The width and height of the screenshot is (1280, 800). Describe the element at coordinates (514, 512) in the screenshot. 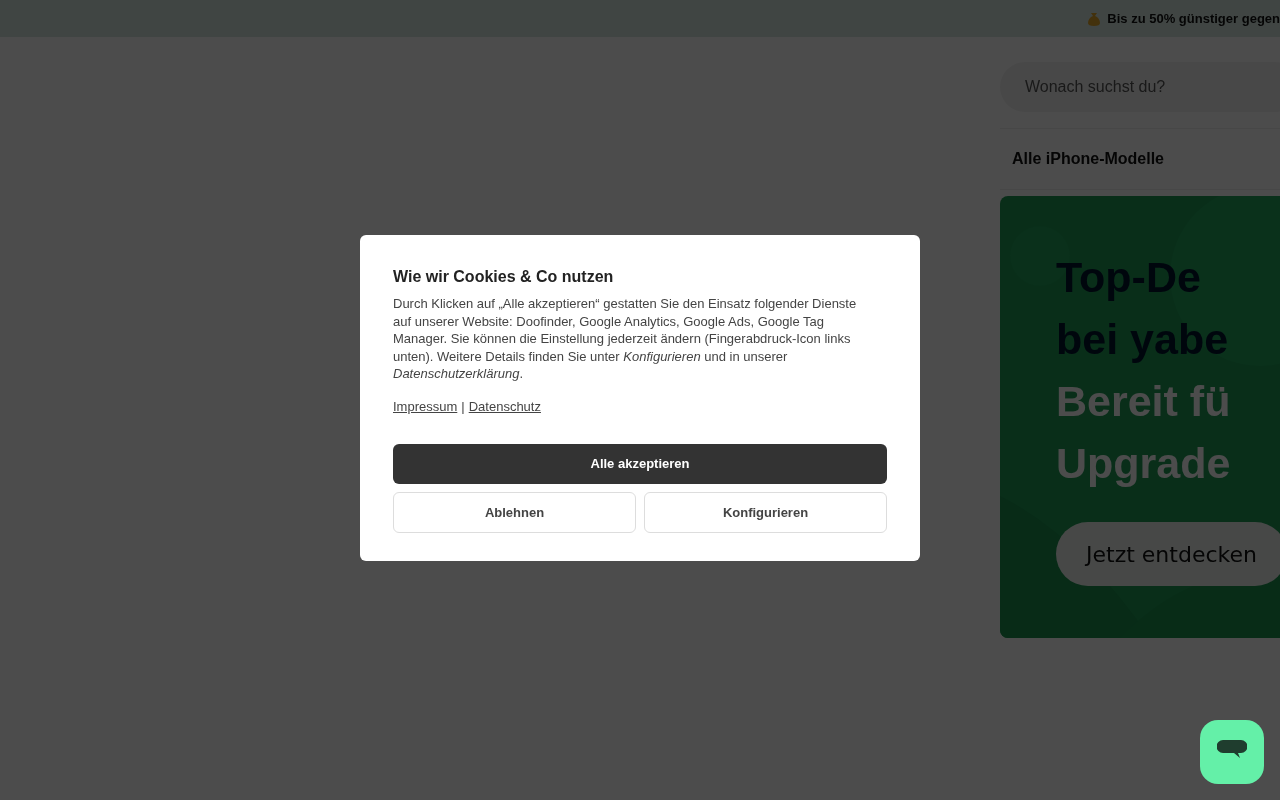

I see `dialog-button: Ablehnen` at that location.